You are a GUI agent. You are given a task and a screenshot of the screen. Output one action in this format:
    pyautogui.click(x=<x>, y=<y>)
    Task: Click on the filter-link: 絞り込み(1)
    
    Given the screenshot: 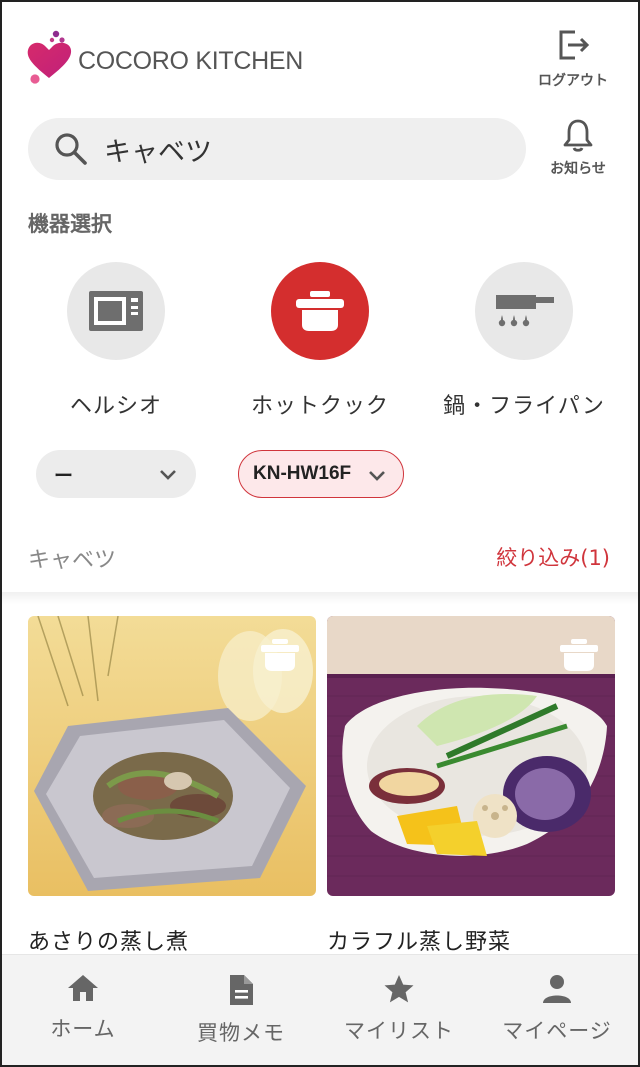 What is the action you would take?
    pyautogui.click(x=553, y=557)
    